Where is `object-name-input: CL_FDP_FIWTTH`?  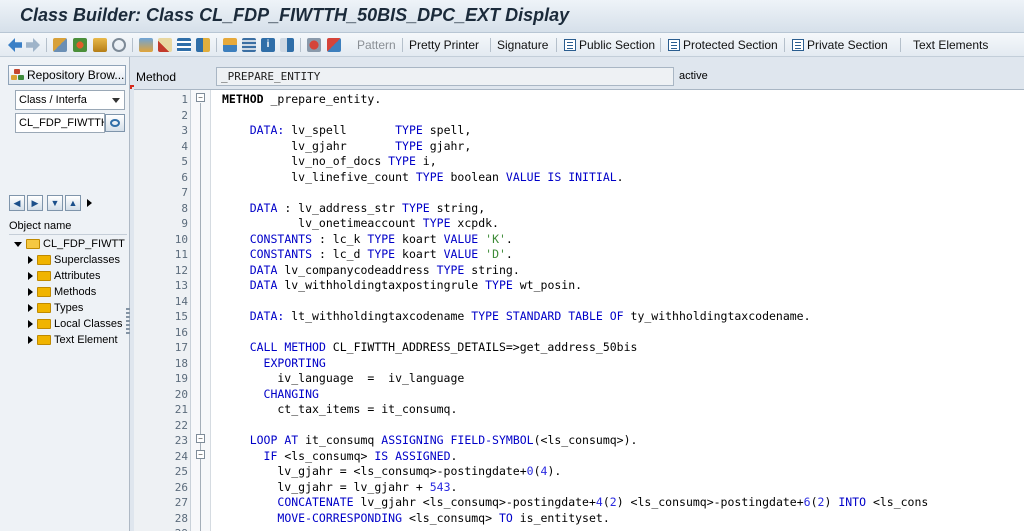
object-name-input: CL_FDP_FIWTTH is located at coordinates (60, 123).